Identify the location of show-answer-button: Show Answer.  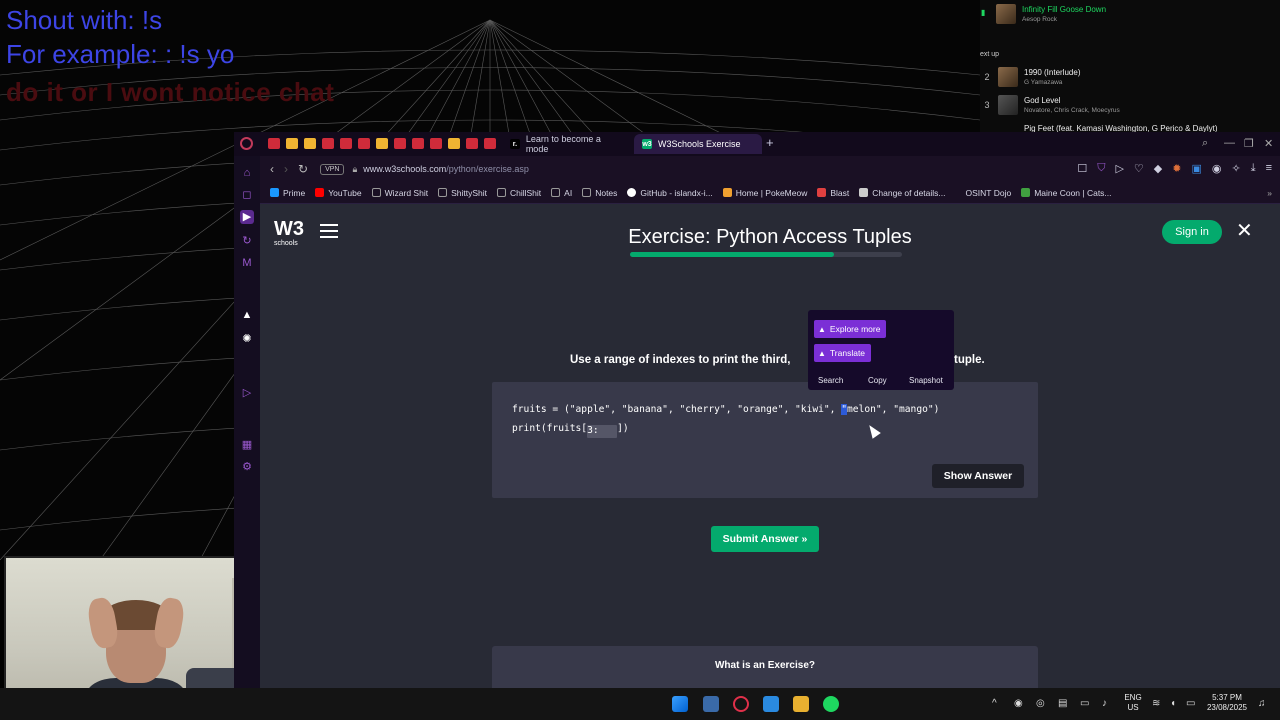
(978, 476).